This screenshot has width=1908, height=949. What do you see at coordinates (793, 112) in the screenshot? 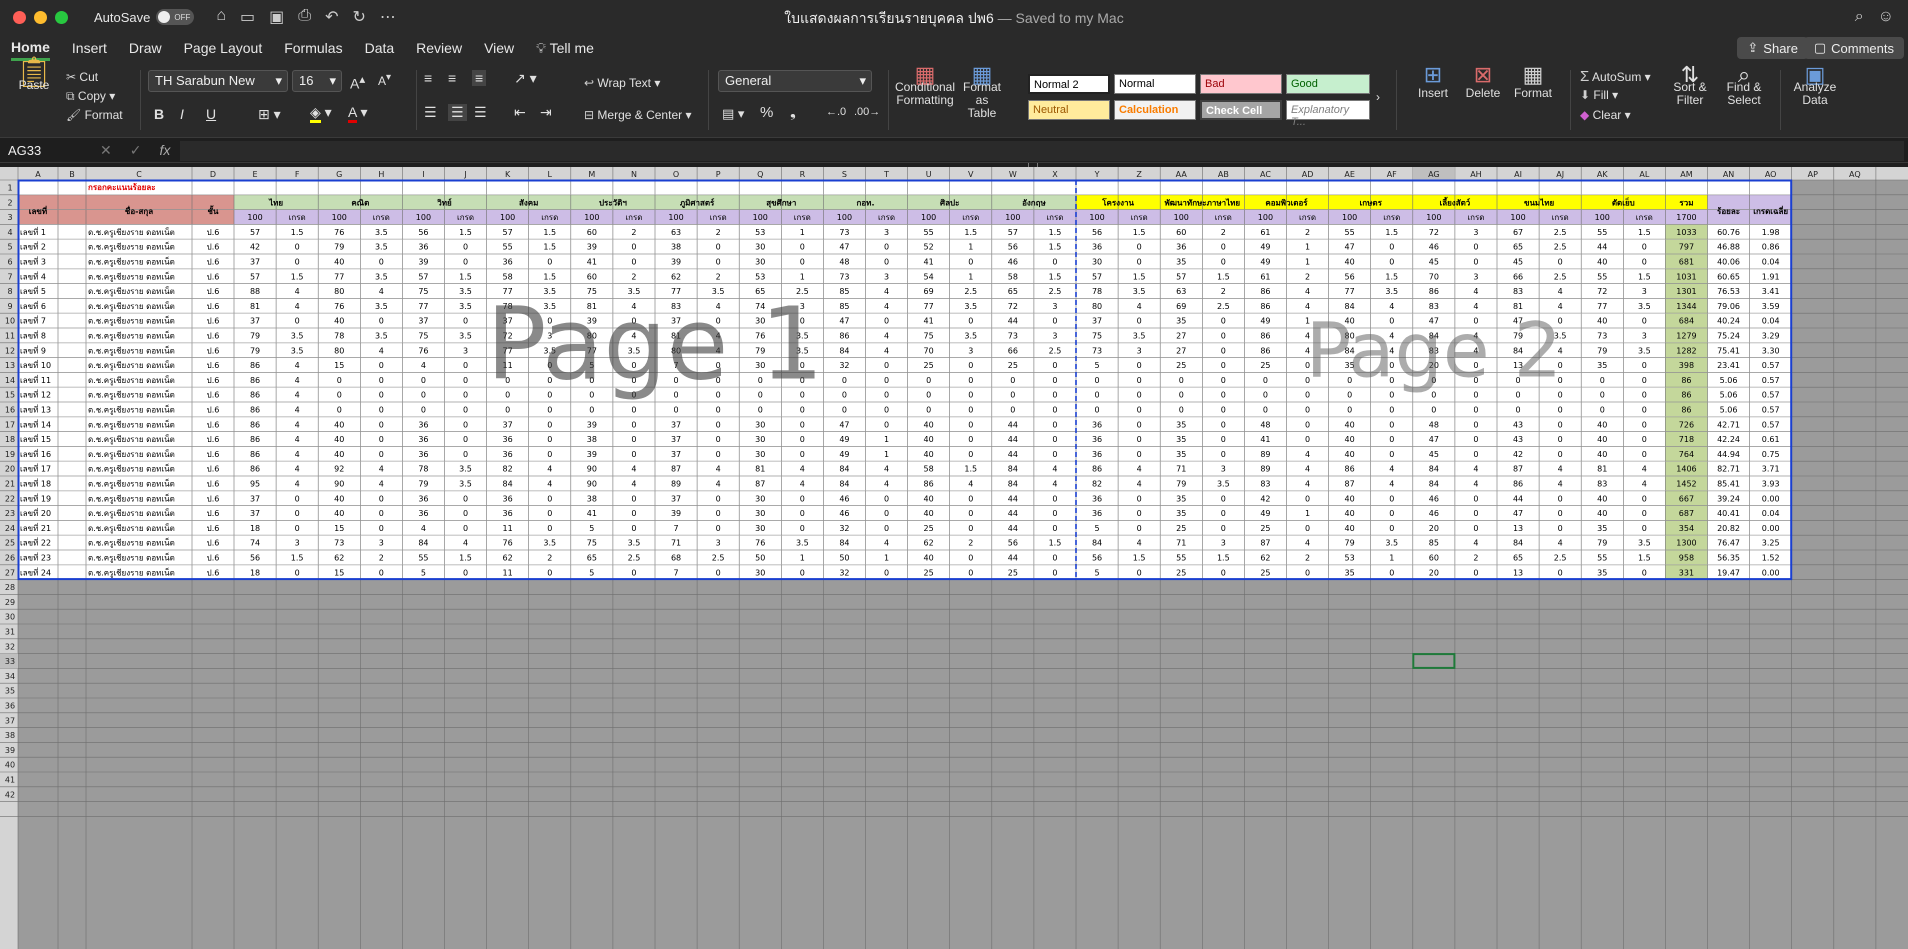
I see `comma-style-button: ❟` at bounding box center [793, 112].